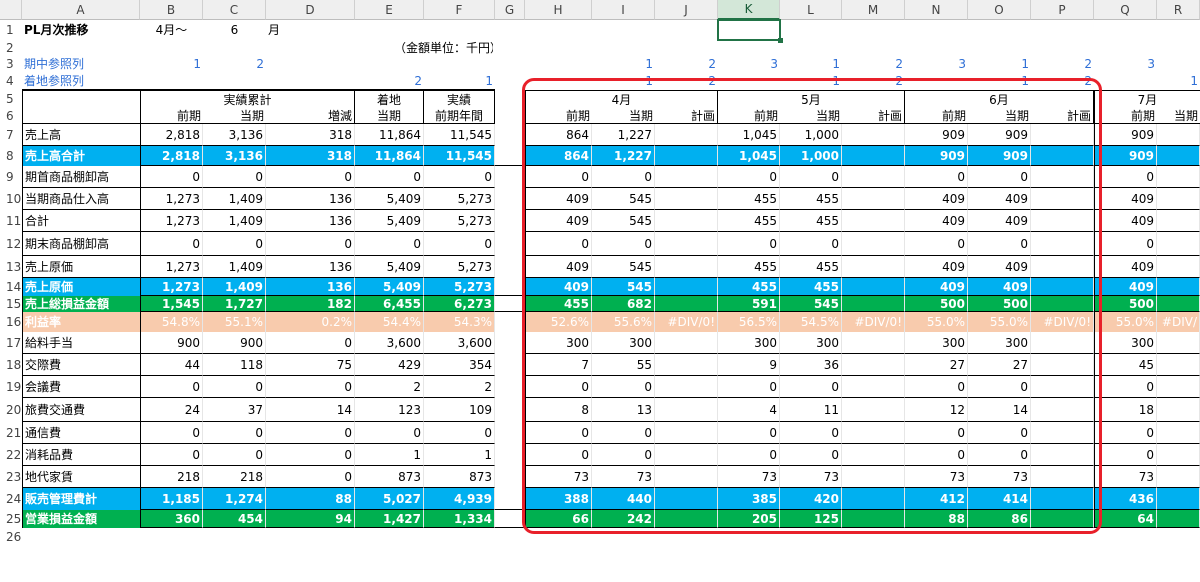  Describe the element at coordinates (811, 287) in the screenshot. I see `value-cell: 455` at that location.